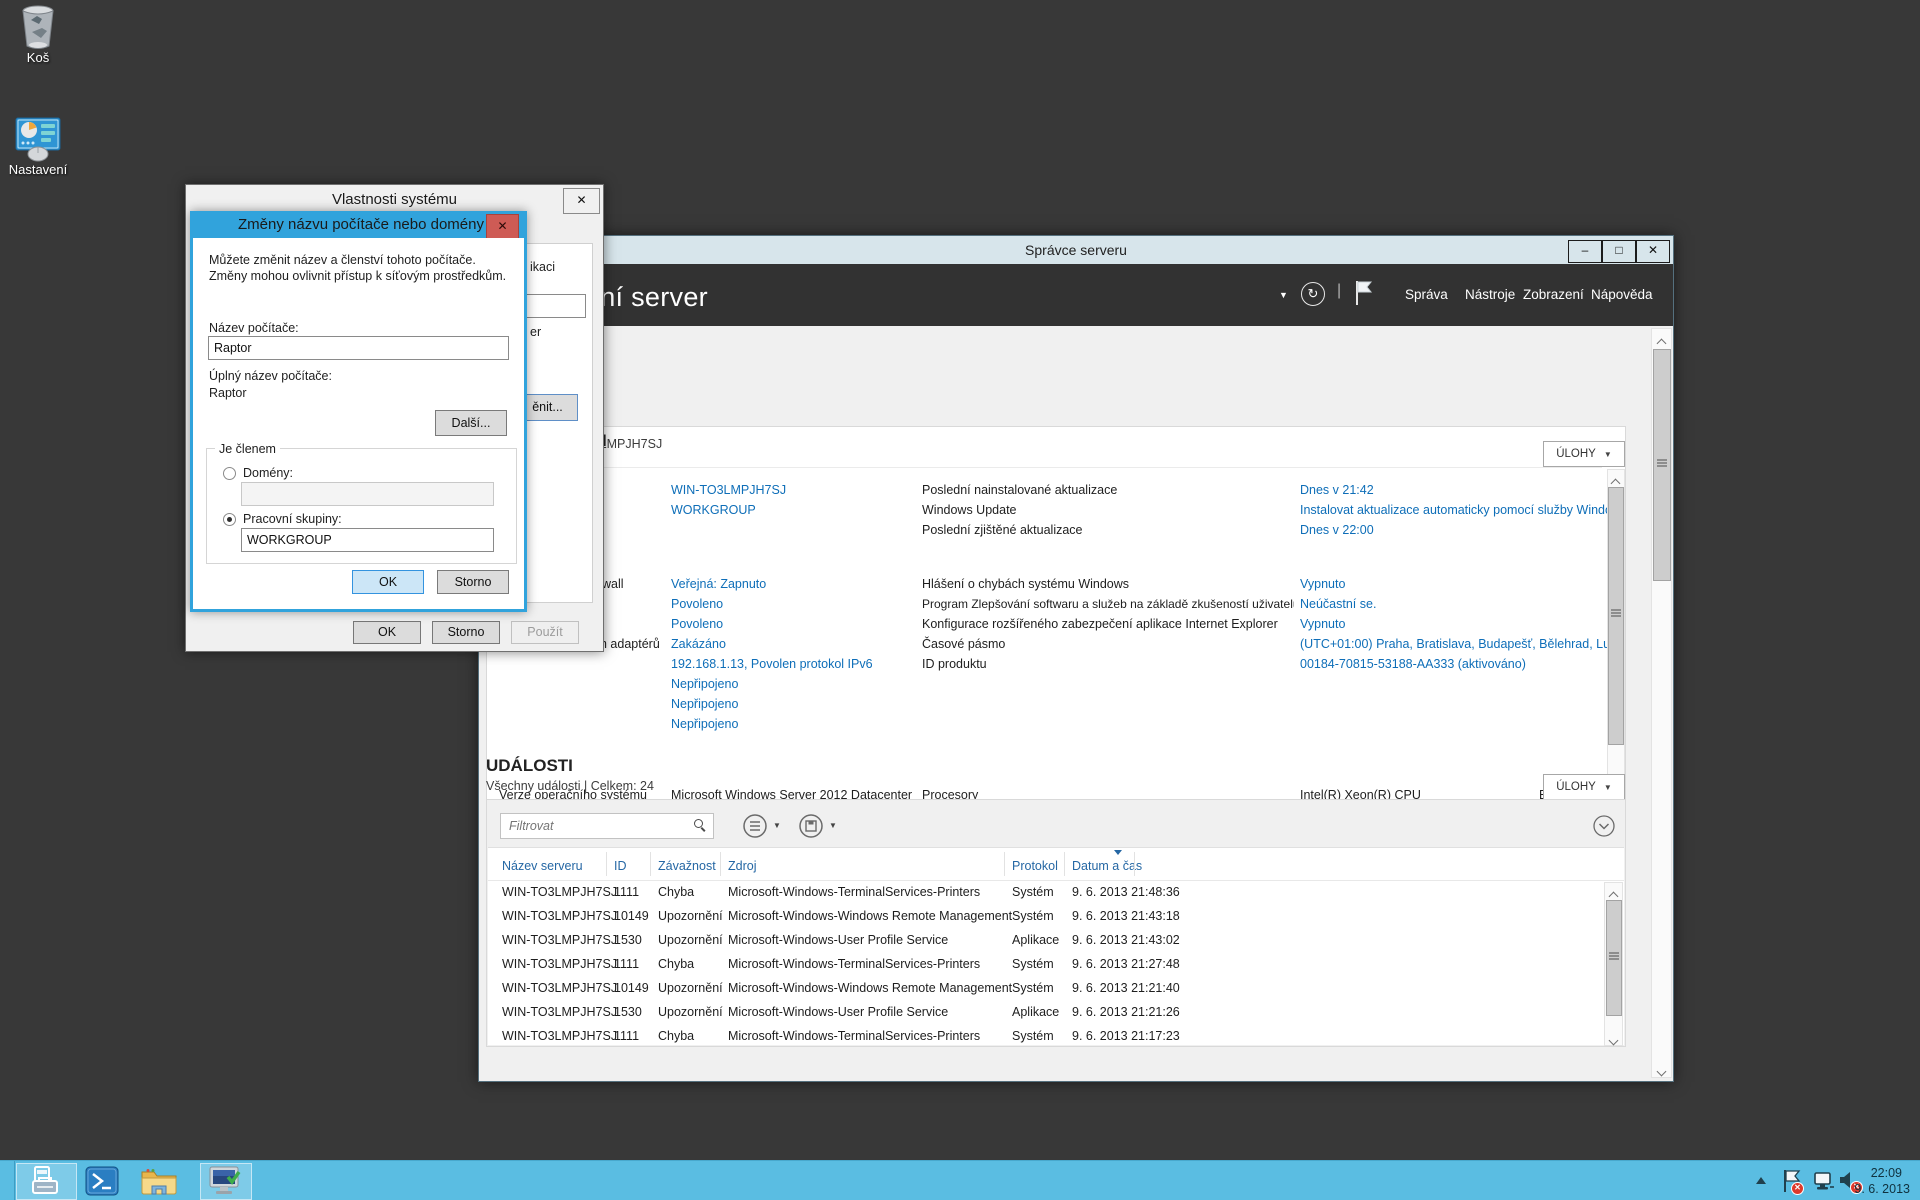 The width and height of the screenshot is (1920, 1200). What do you see at coordinates (226, 1181) in the screenshot?
I see `taskbar-system-properties-button` at bounding box center [226, 1181].